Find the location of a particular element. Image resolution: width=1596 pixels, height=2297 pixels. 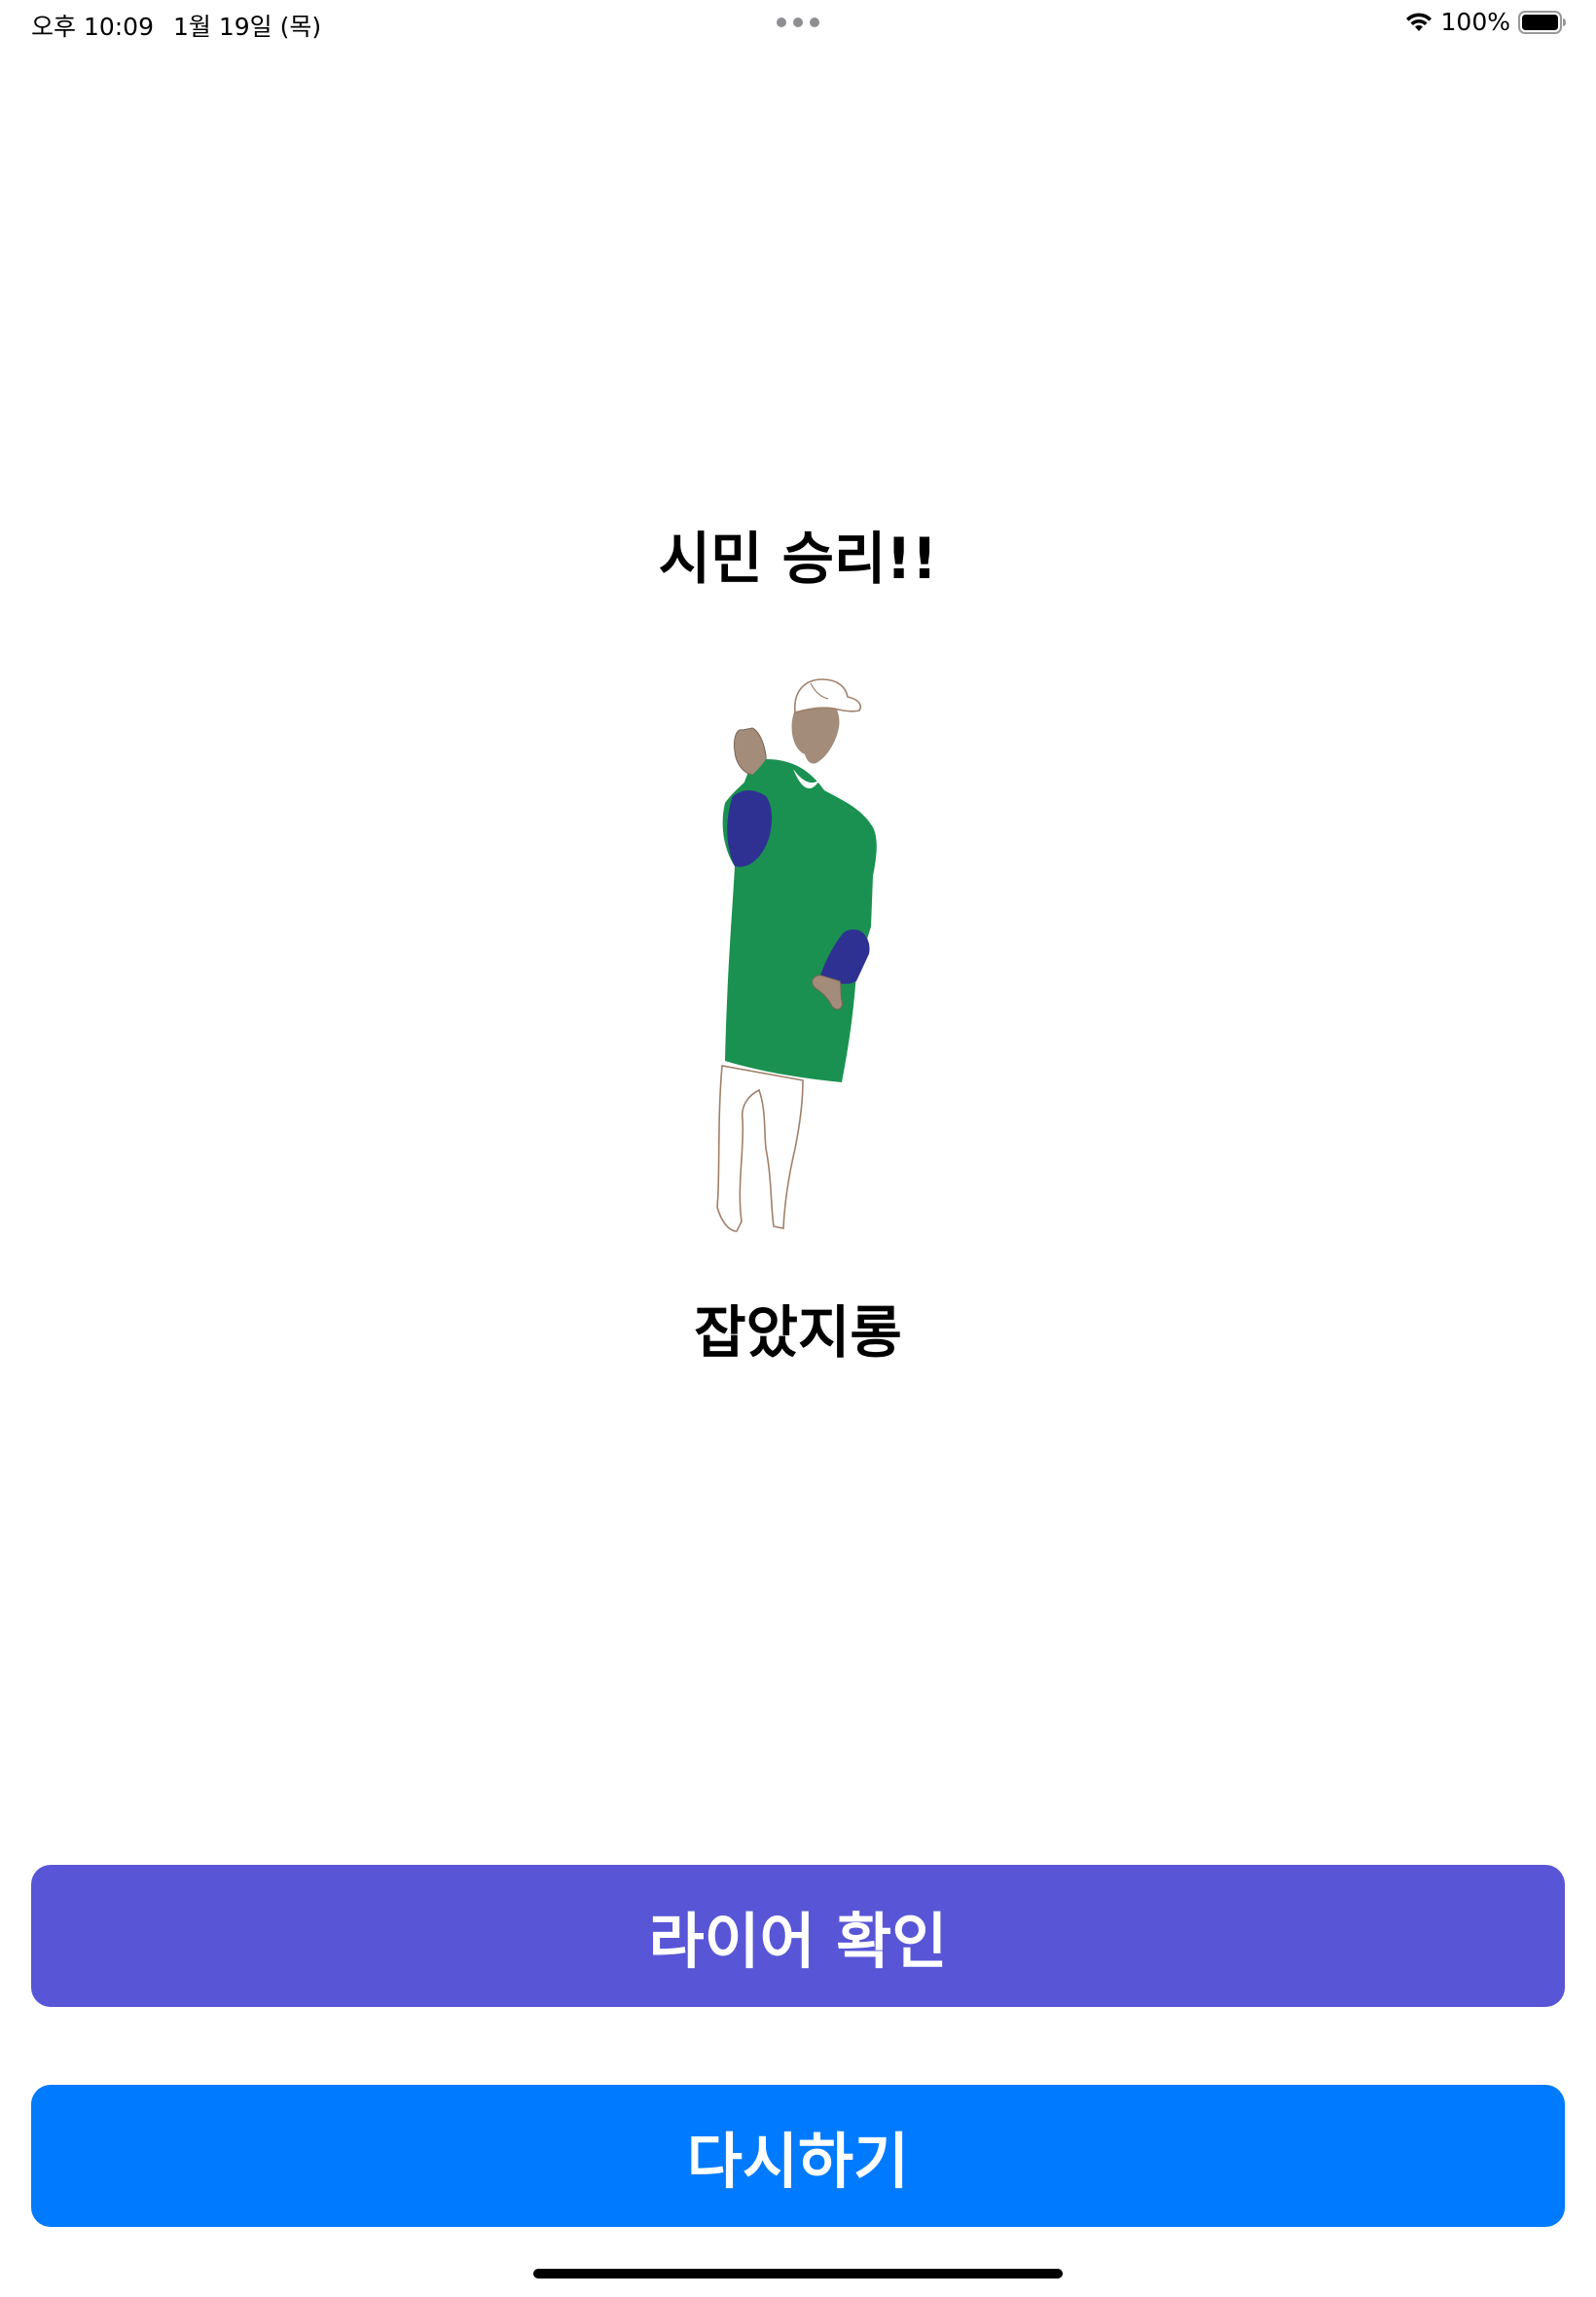

dancing-person-illustration is located at coordinates (808, 949).